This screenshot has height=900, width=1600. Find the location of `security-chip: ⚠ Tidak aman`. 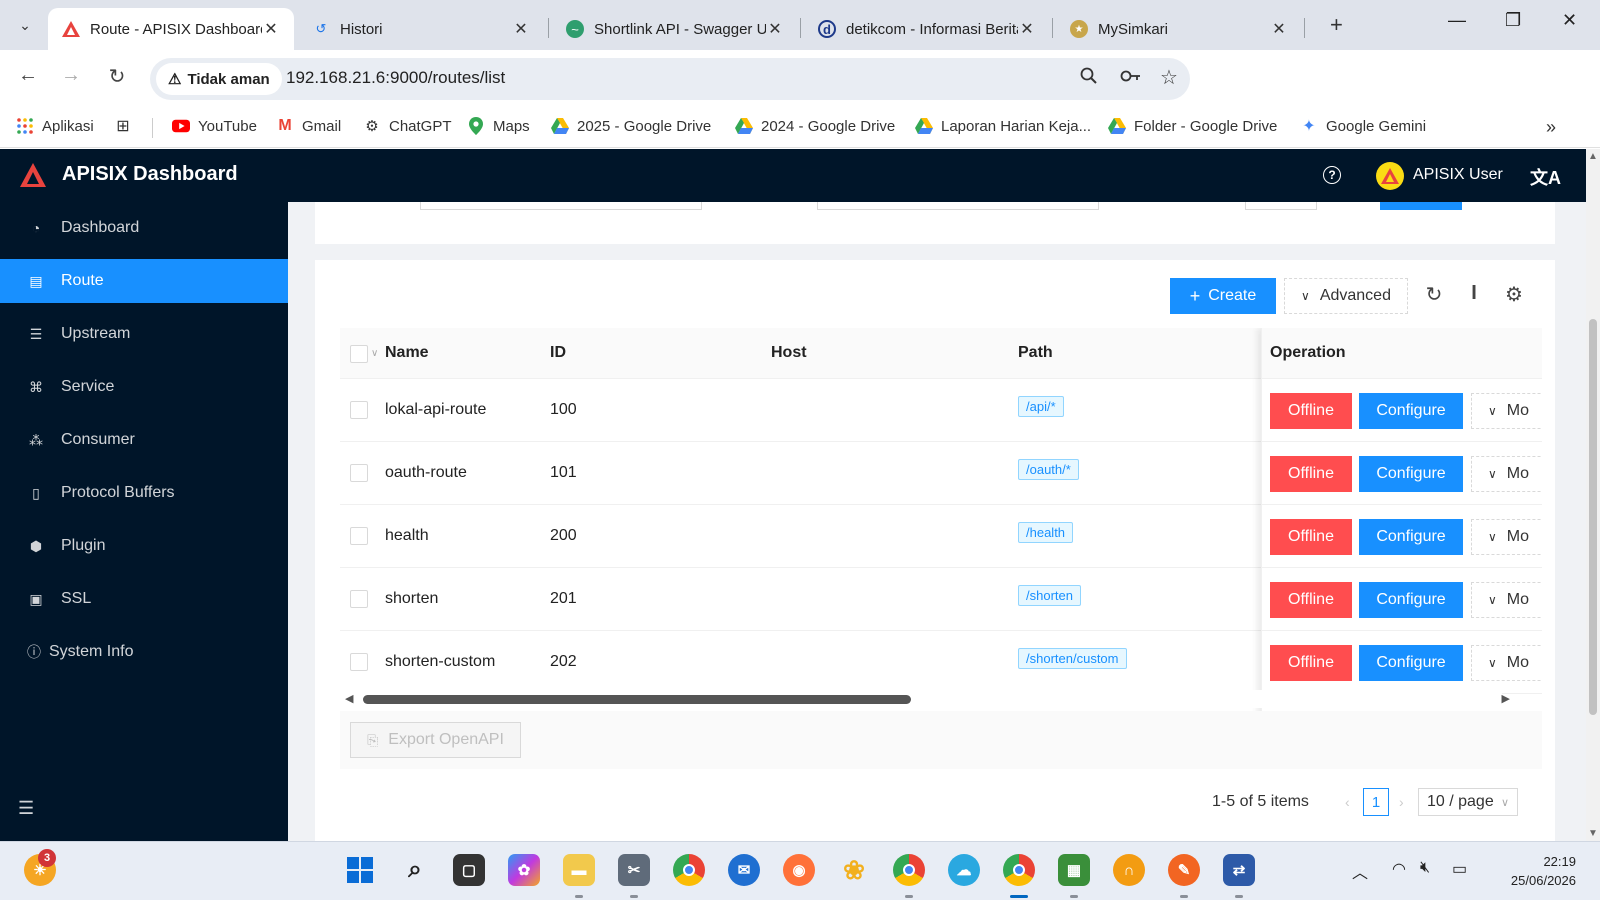

security-chip: ⚠ Tidak aman is located at coordinates (219, 79).